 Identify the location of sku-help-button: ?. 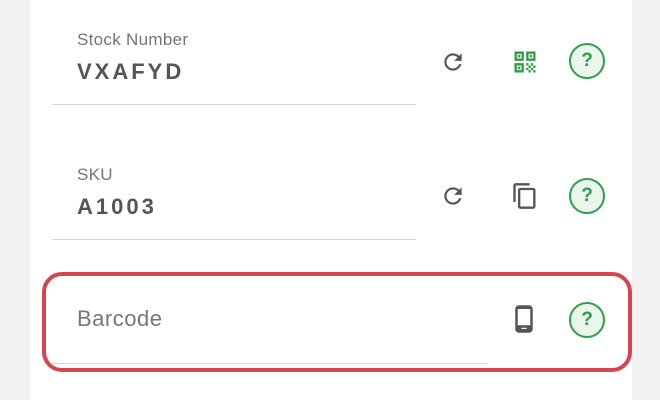
(587, 196).